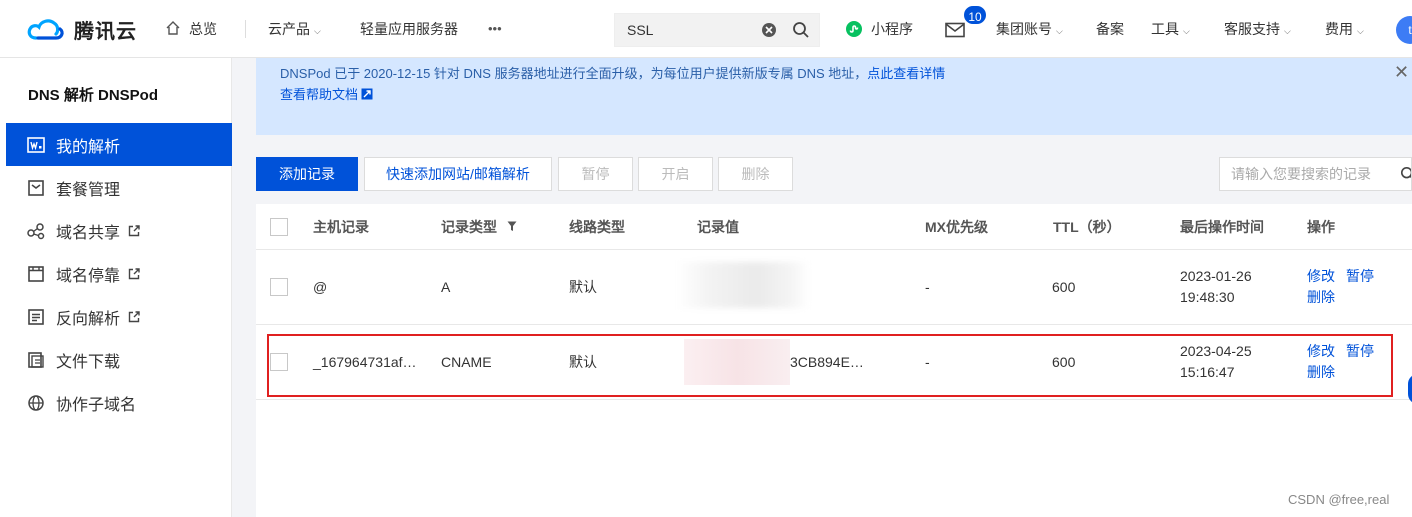  What do you see at coordinates (36, 188) in the screenshot?
I see `package-icon` at bounding box center [36, 188].